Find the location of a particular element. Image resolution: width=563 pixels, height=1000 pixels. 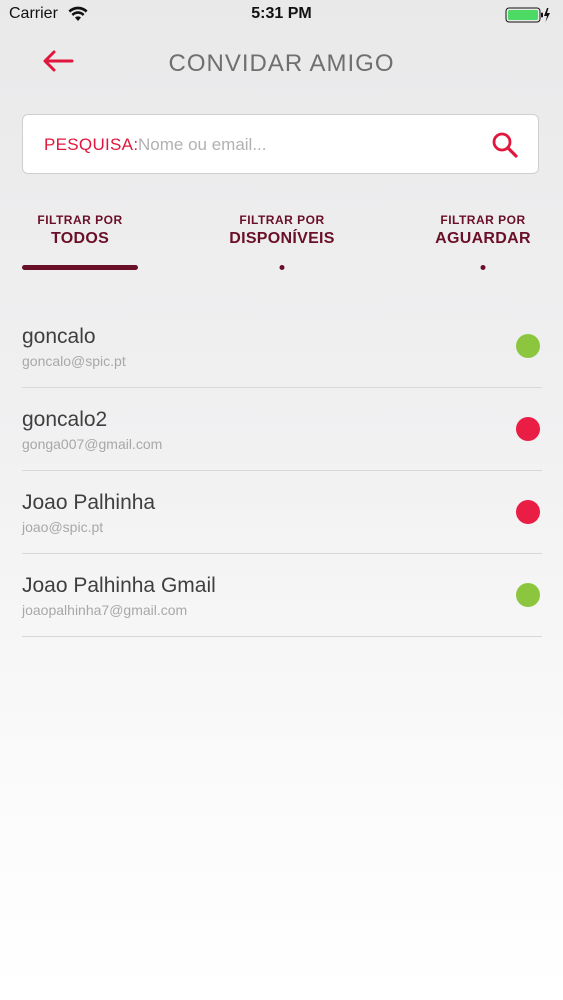

tab-aguardar-label: AGUARDAR is located at coordinates (483, 238).